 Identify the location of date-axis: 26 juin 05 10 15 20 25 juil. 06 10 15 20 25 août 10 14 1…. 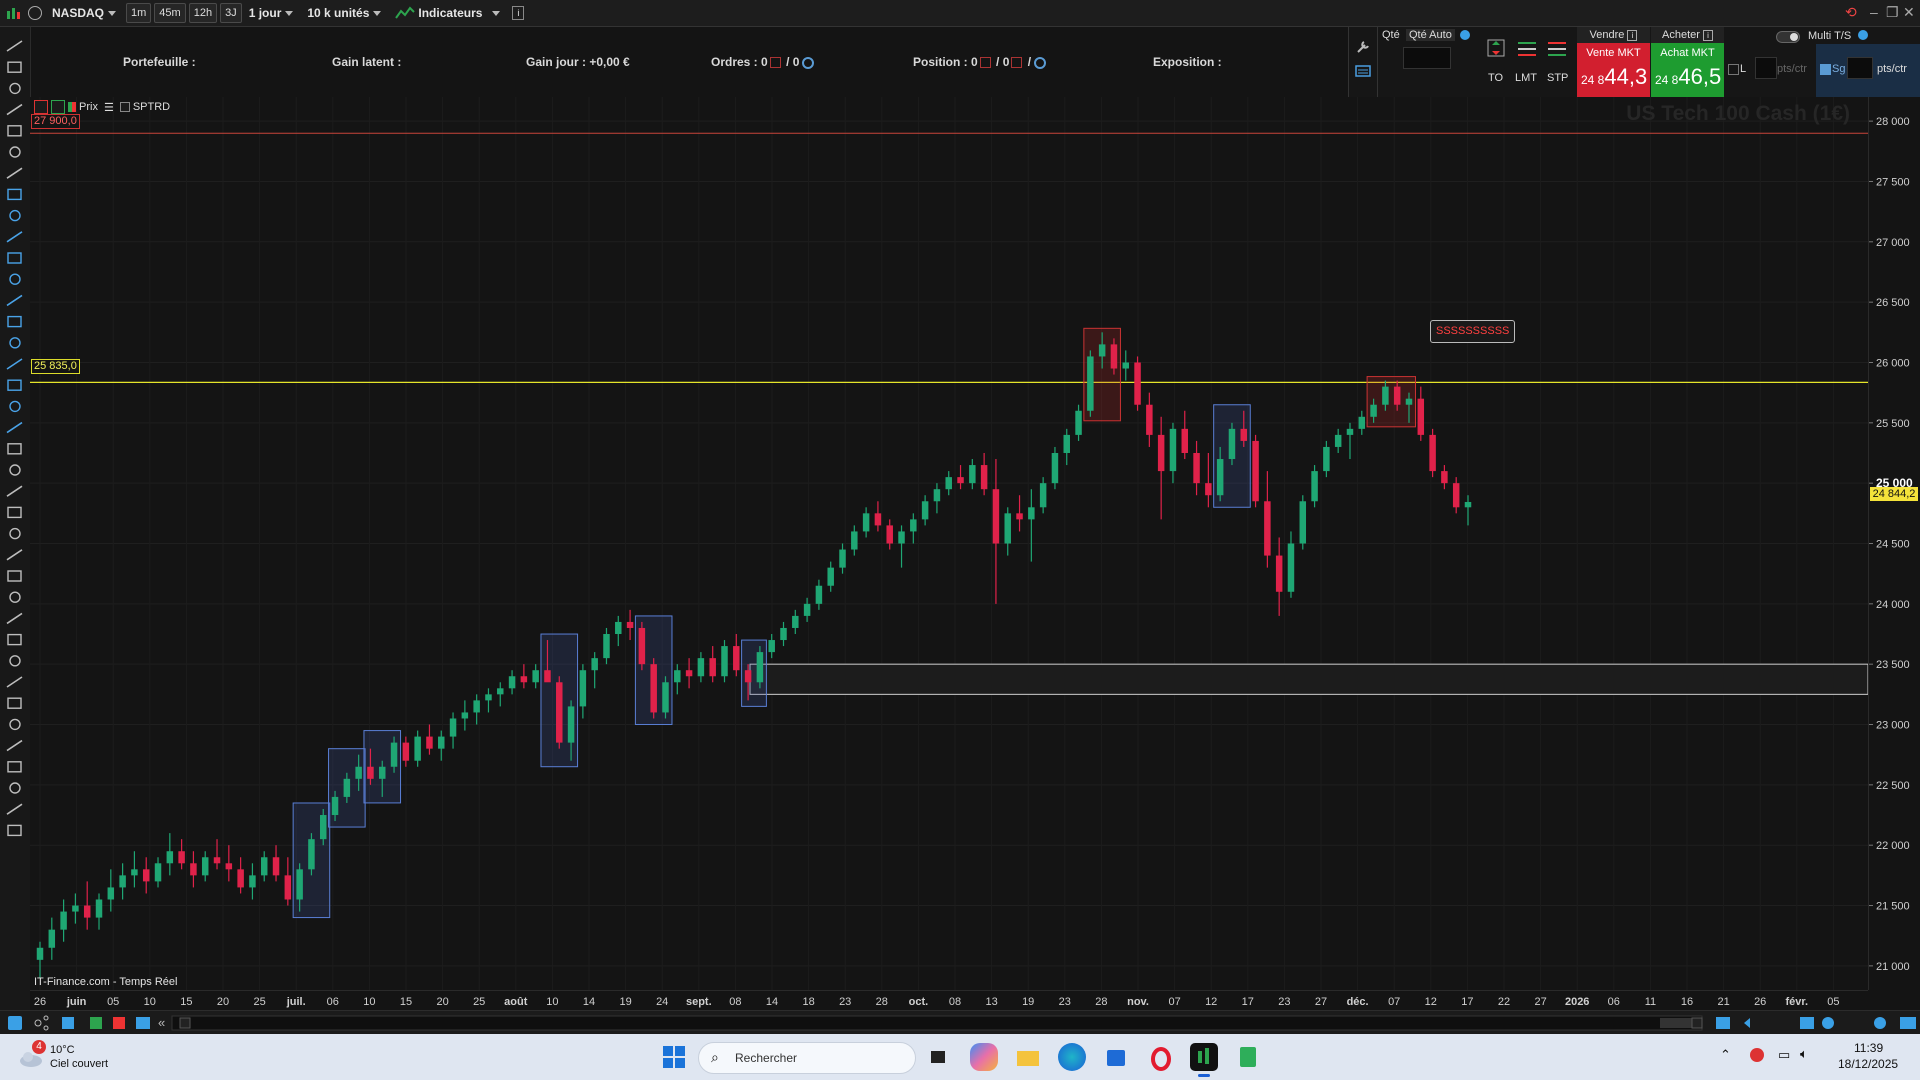
(949, 1000).